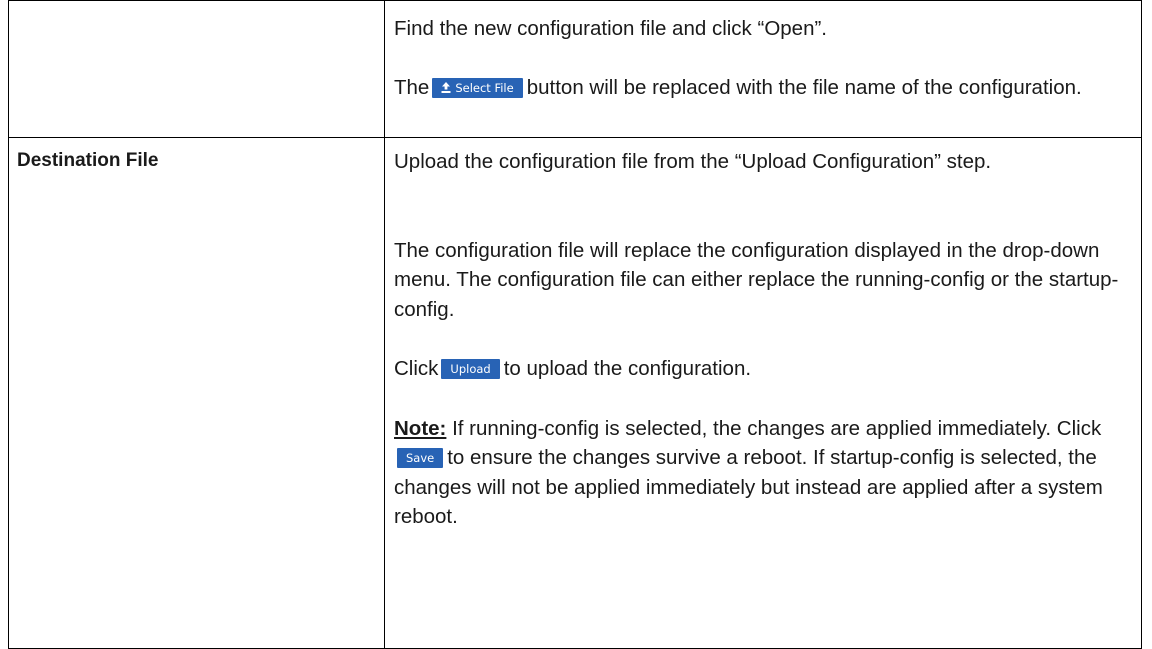 The image size is (1152, 649). Describe the element at coordinates (446, 87) in the screenshot. I see `upload-icon` at that location.